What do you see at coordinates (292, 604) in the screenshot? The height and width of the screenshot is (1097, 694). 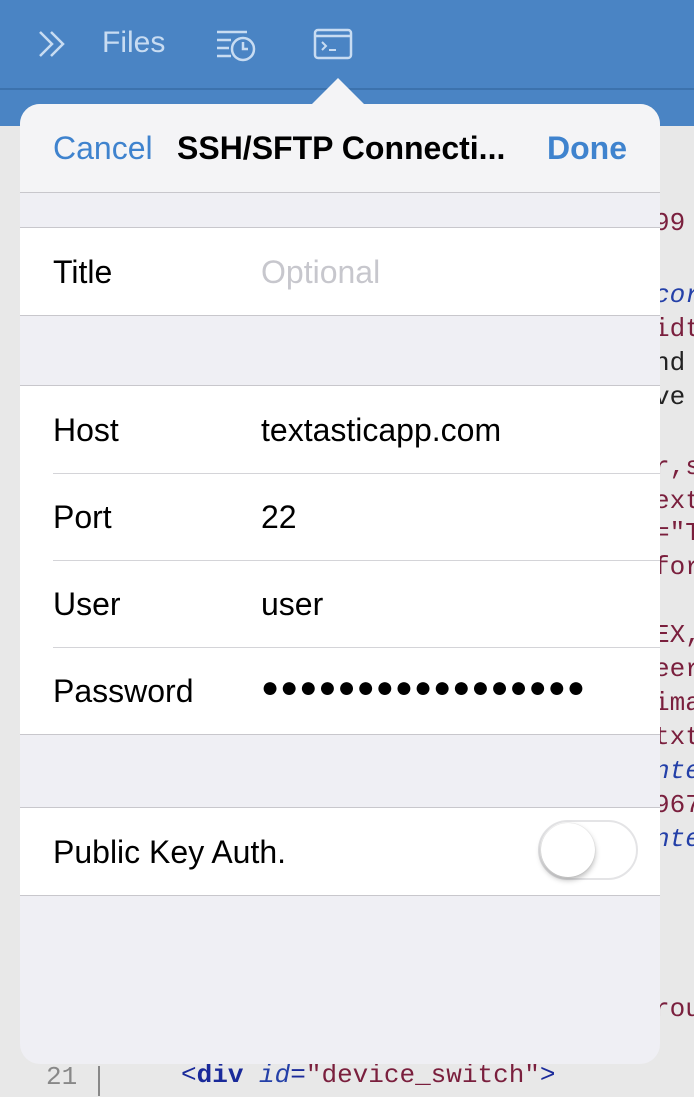 I see `user-input: user` at bounding box center [292, 604].